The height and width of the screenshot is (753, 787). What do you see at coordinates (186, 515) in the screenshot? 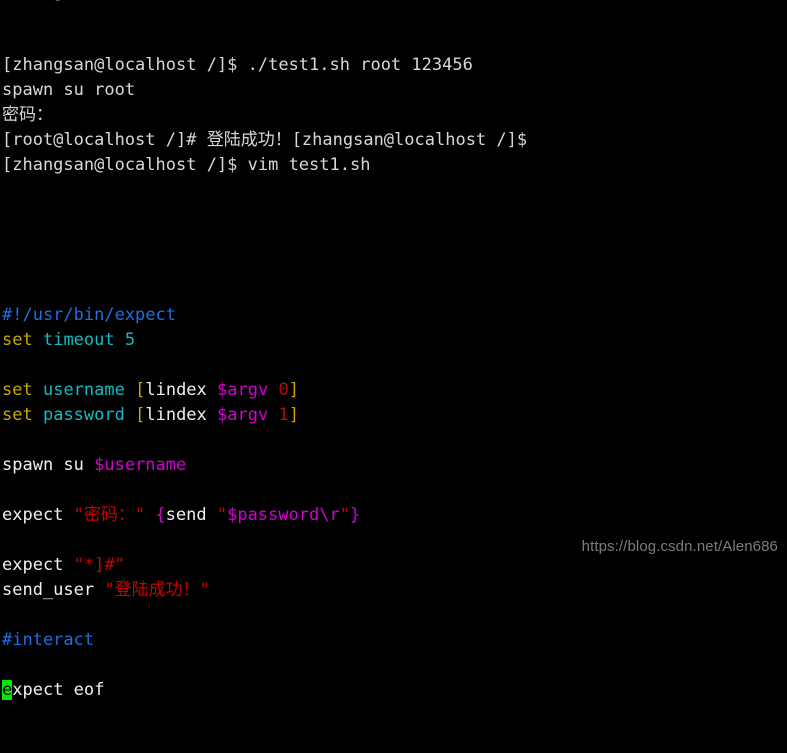
I see `code-token: send` at bounding box center [186, 515].